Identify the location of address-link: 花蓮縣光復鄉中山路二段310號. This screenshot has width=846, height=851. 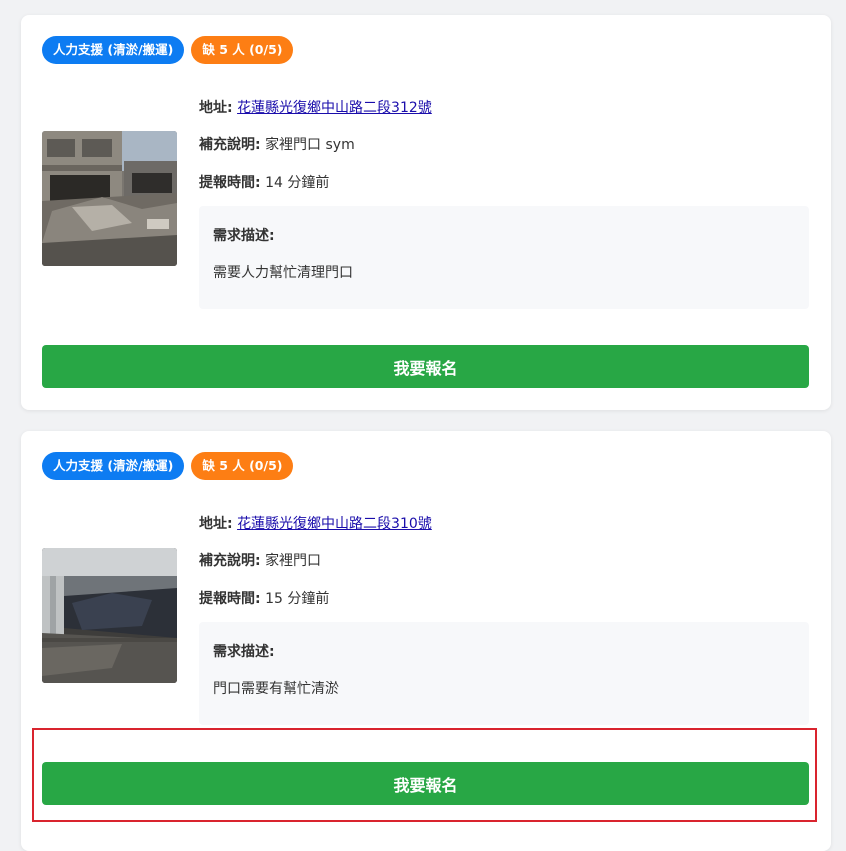
(334, 524).